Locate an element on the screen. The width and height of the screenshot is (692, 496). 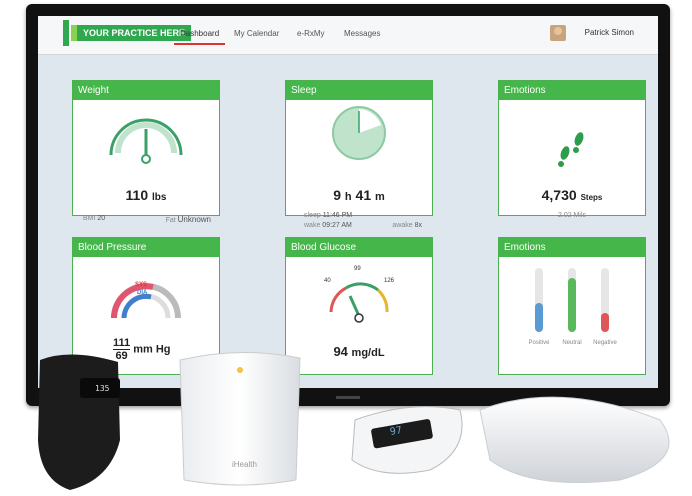
bmi-value: 20 is located at coordinates (101, 218).